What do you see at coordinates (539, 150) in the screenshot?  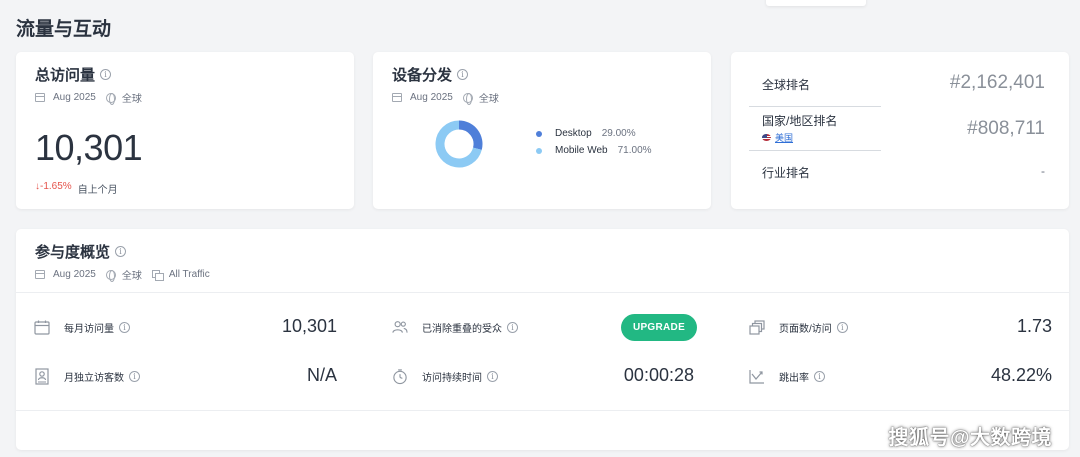 I see `legend-dot-mobile` at bounding box center [539, 150].